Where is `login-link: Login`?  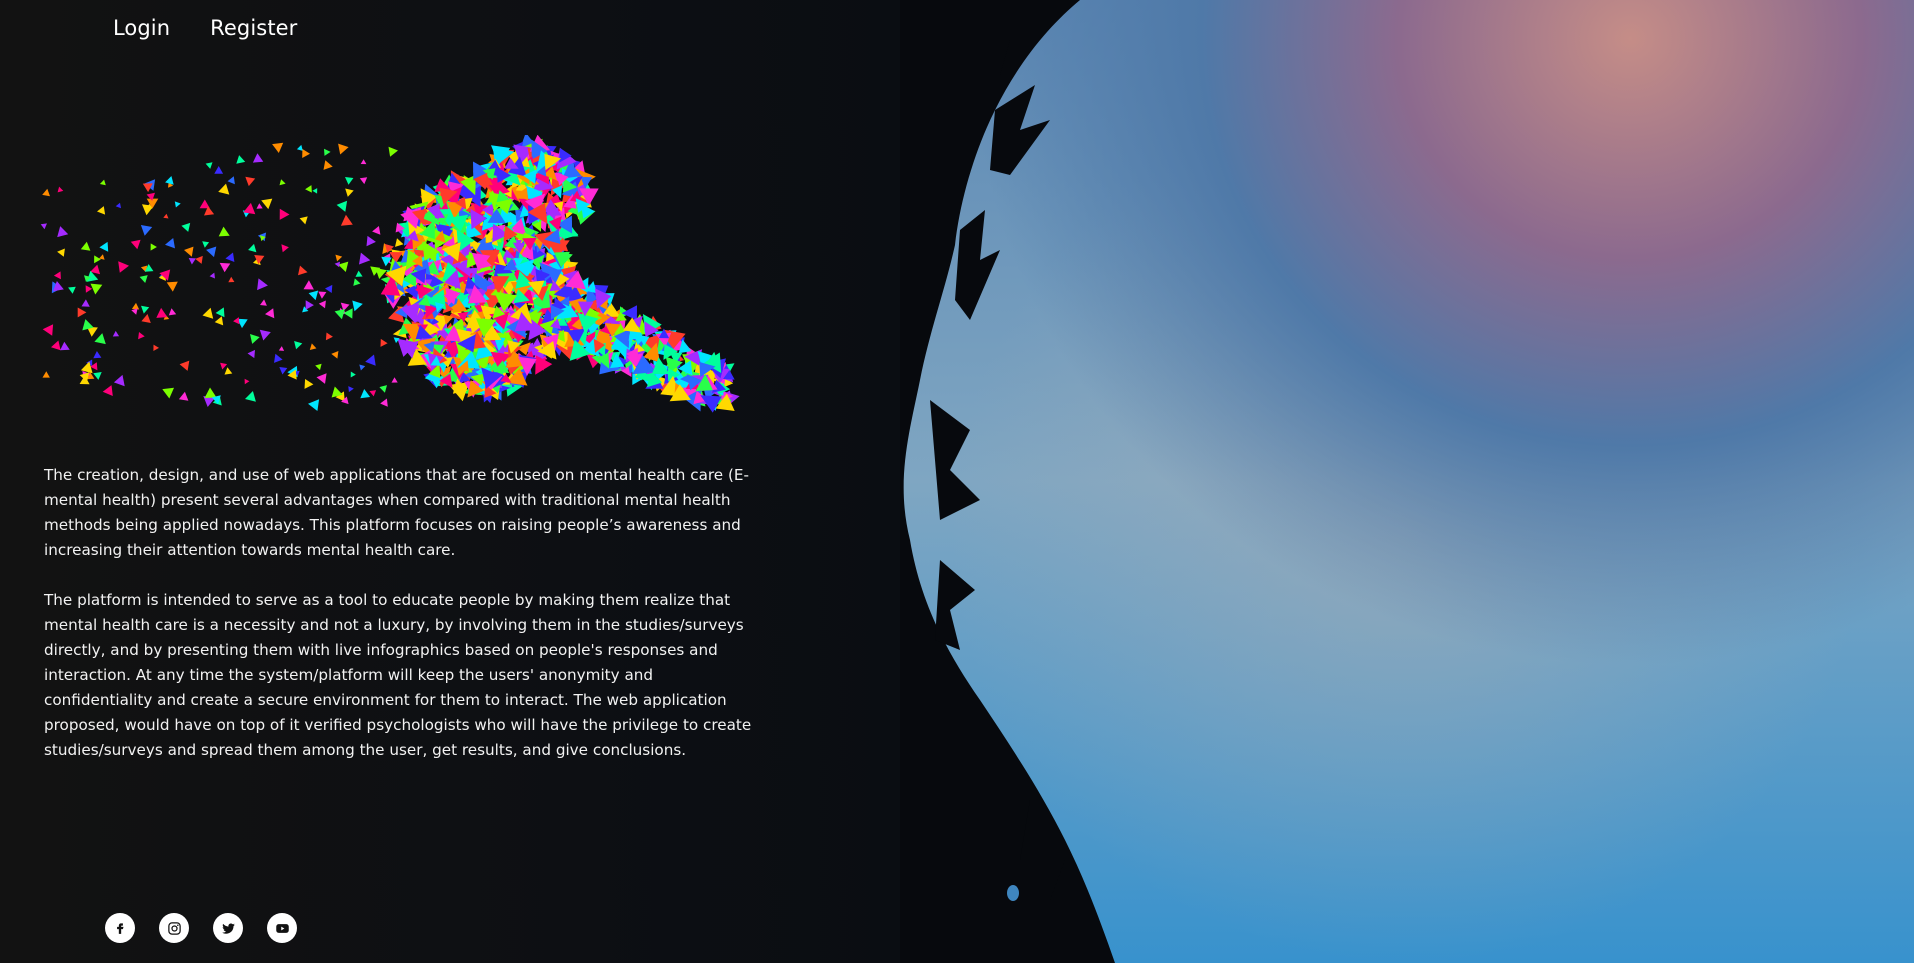 login-link: Login is located at coordinates (141, 28).